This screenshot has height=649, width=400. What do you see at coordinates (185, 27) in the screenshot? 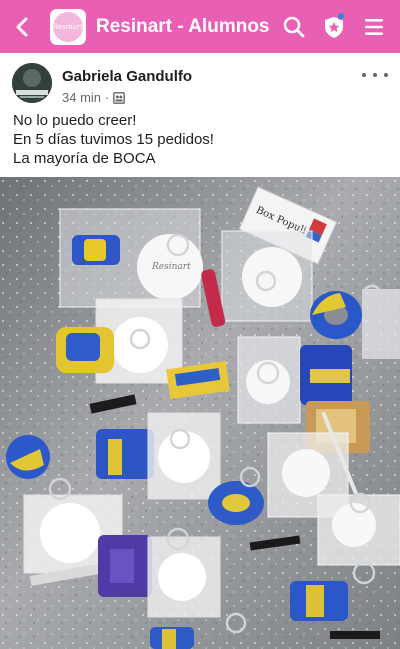
I see `group-title: Resinart - Alumnos` at bounding box center [185, 27].